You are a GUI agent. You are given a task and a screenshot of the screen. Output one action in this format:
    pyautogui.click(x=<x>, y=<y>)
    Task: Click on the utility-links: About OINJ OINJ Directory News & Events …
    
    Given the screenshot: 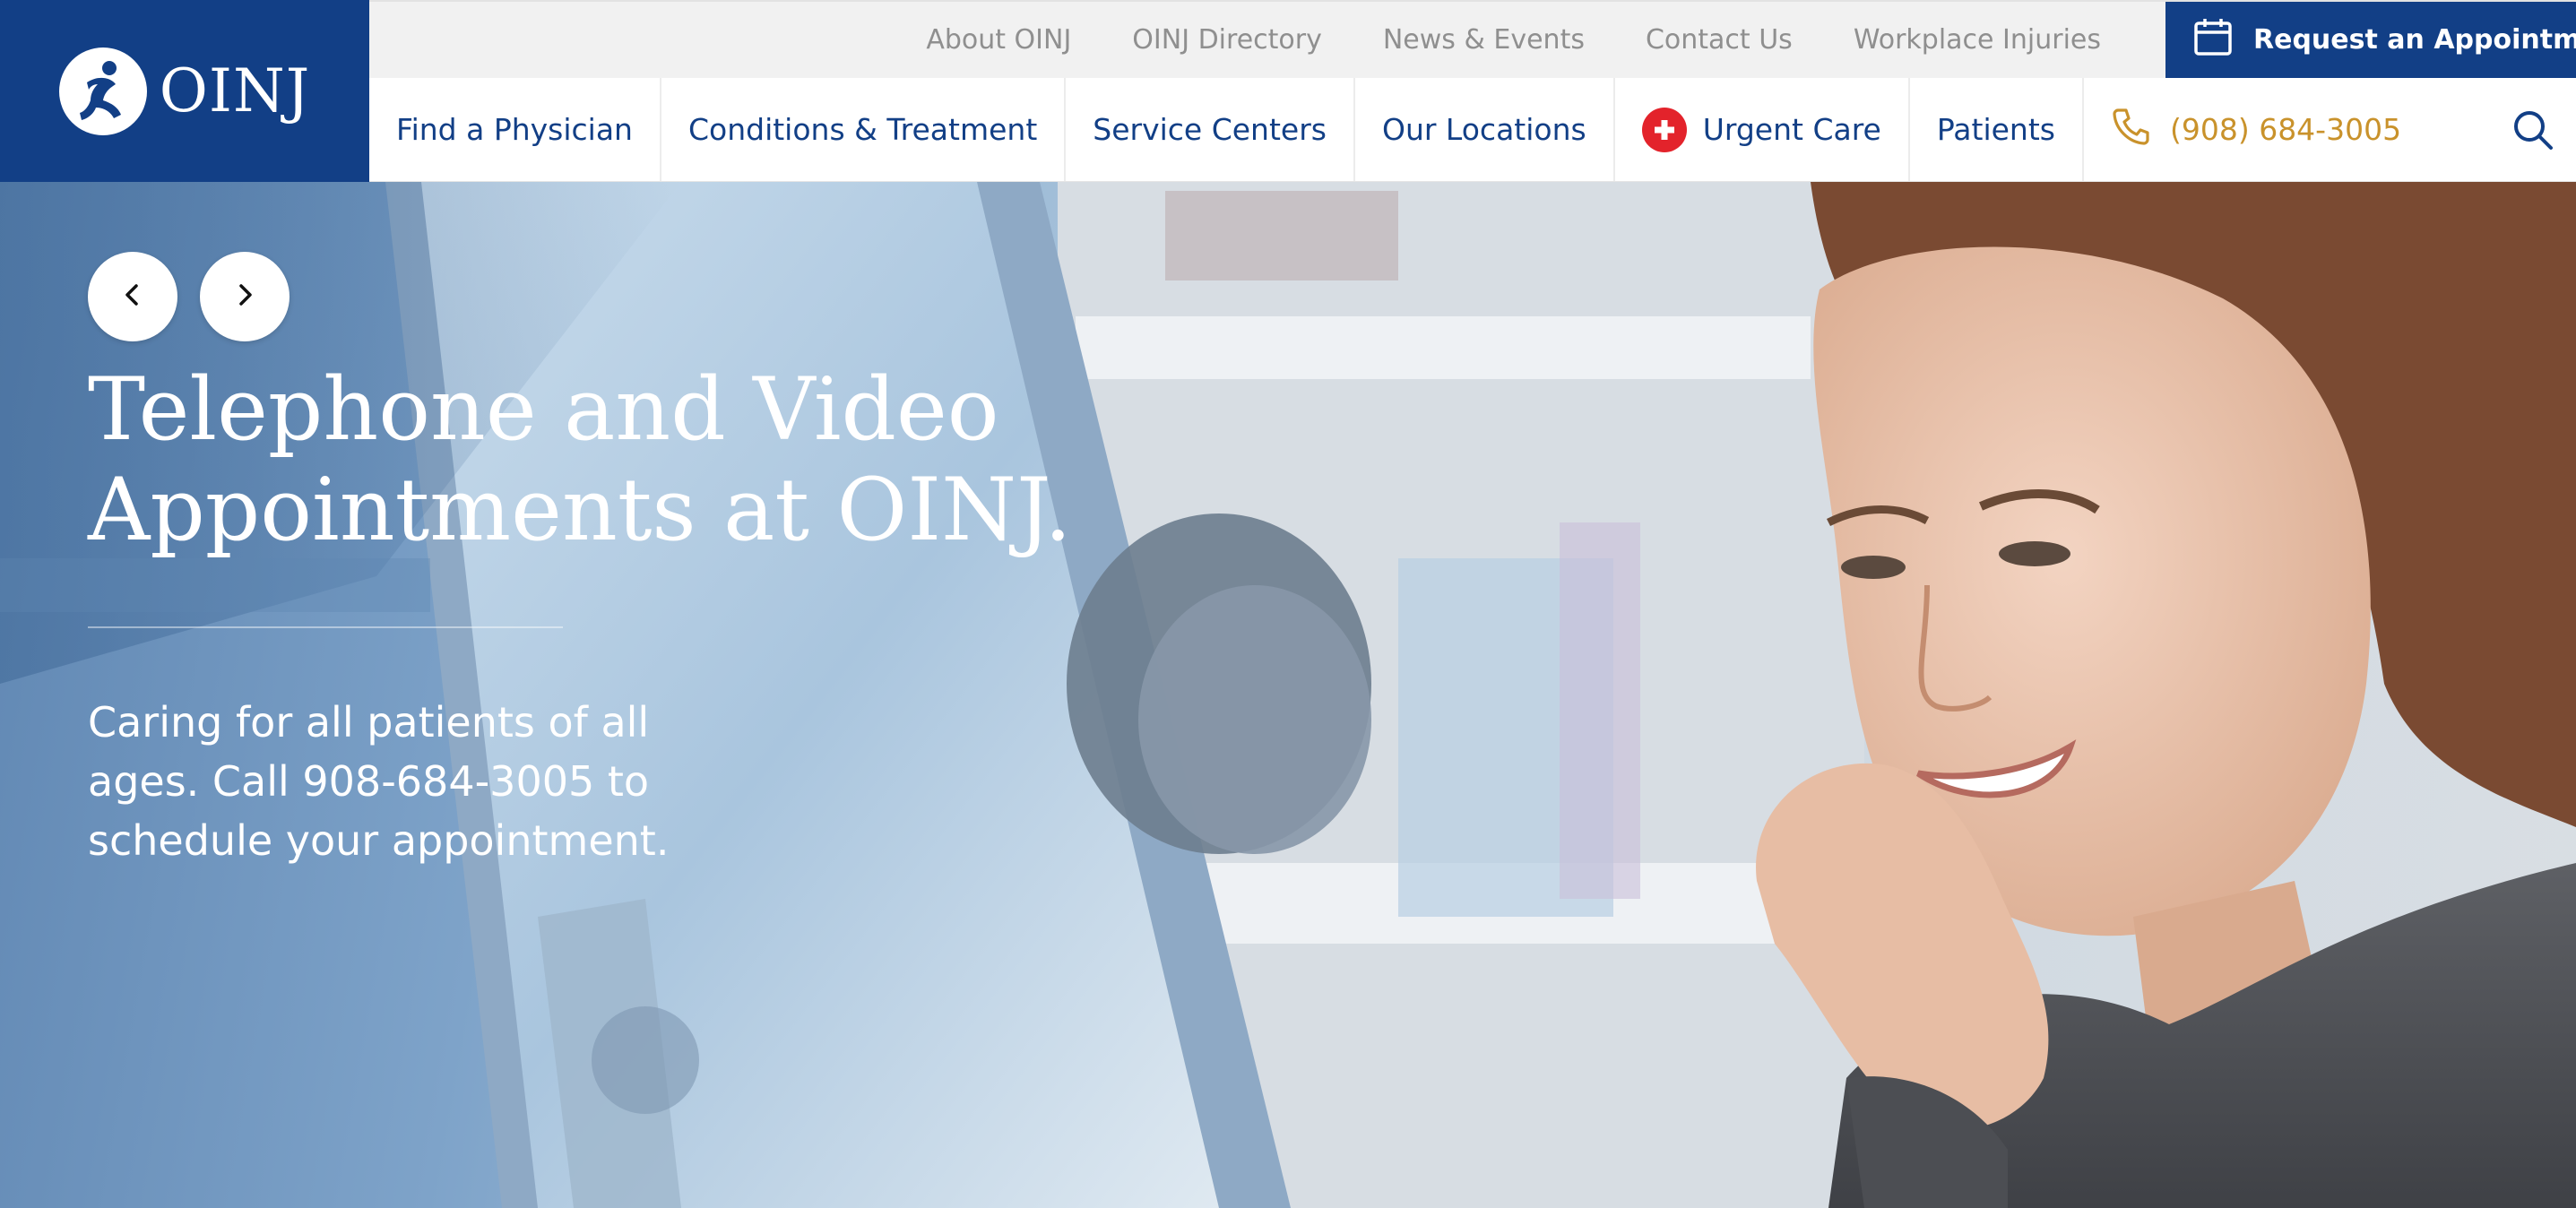 What is the action you would take?
    pyautogui.click(x=1530, y=40)
    